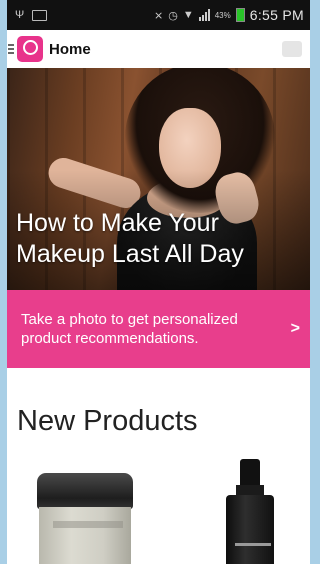  I want to click on product-card-jar, so click(85, 518).